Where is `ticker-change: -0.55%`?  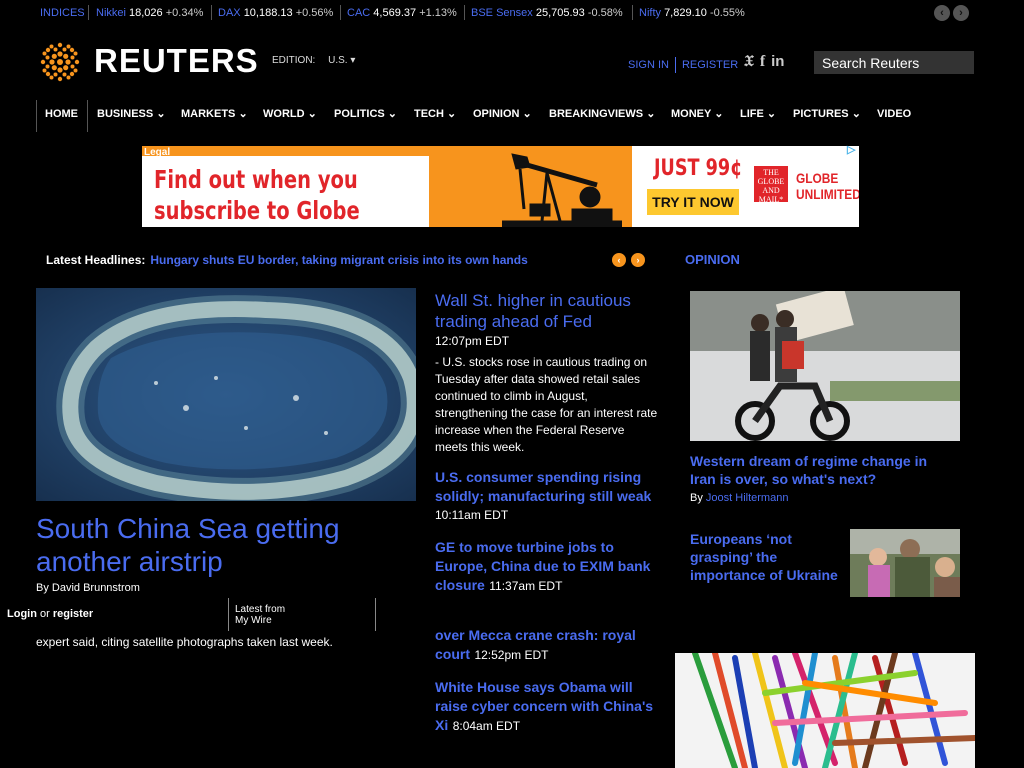
ticker-change: -0.55% is located at coordinates (727, 13).